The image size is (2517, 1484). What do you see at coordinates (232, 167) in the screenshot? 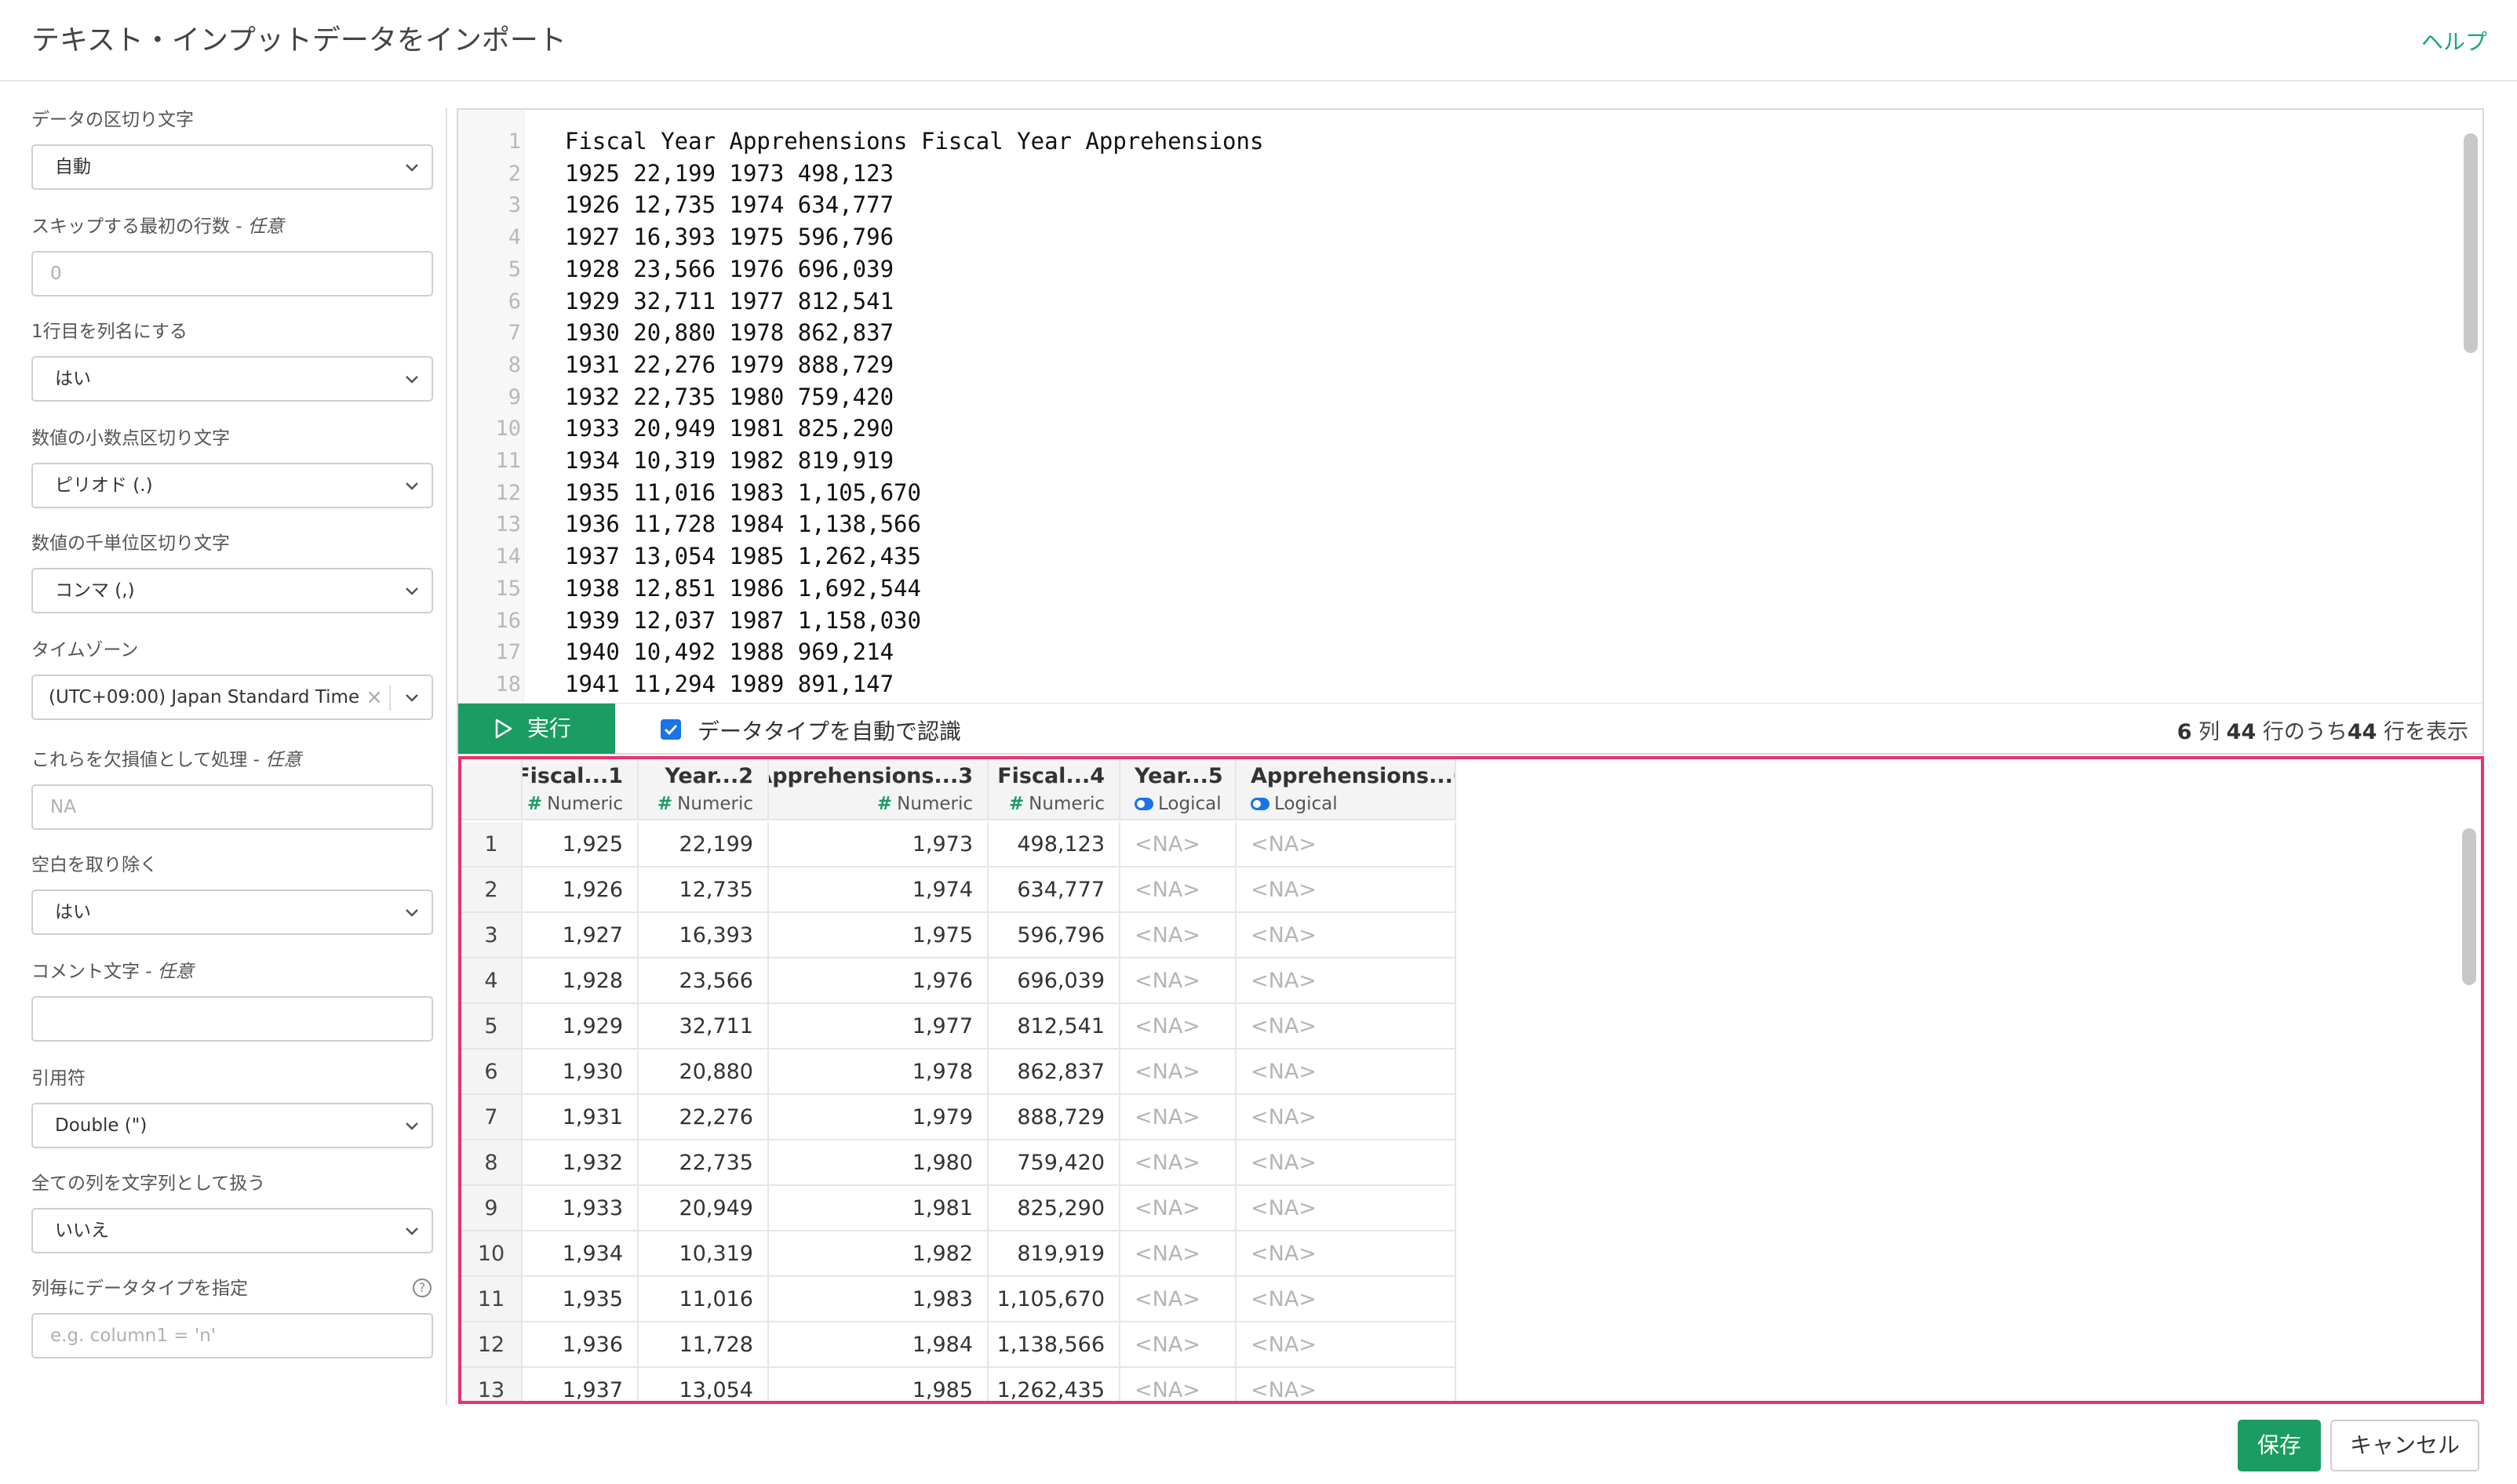
I see `delimiter-select: 自動` at bounding box center [232, 167].